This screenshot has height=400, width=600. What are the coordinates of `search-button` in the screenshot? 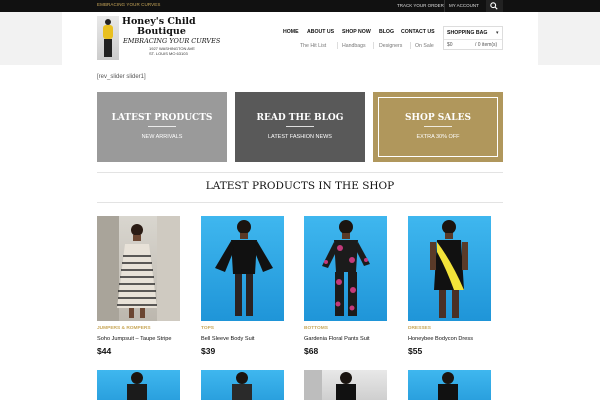 It's located at (494, 6).